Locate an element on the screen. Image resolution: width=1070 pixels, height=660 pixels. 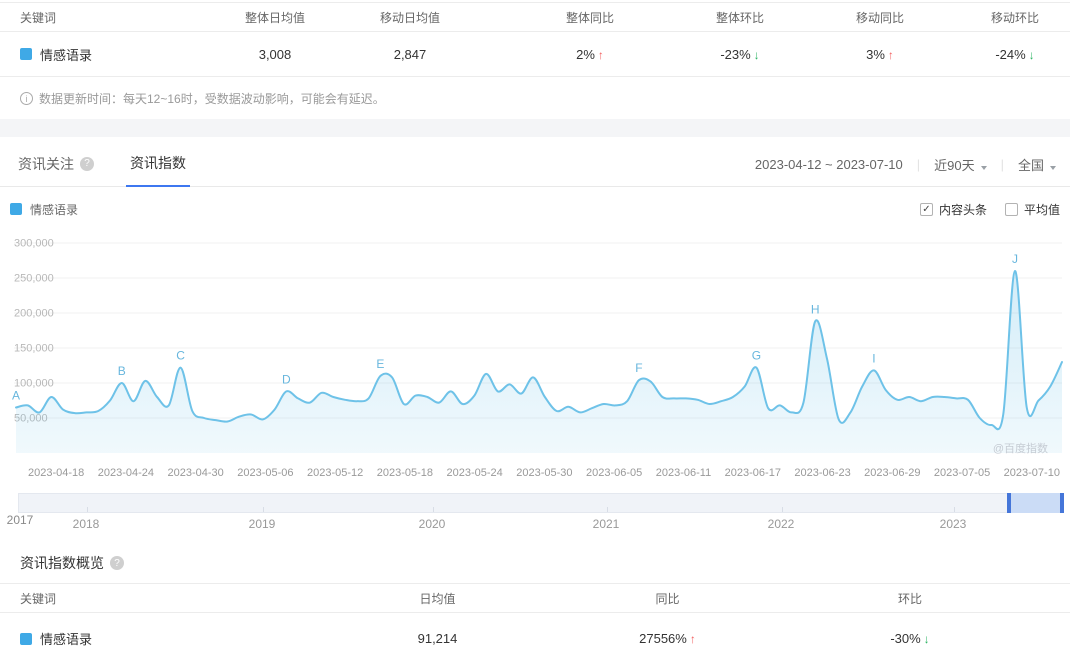
info-icon: i is located at coordinates (26, 98).